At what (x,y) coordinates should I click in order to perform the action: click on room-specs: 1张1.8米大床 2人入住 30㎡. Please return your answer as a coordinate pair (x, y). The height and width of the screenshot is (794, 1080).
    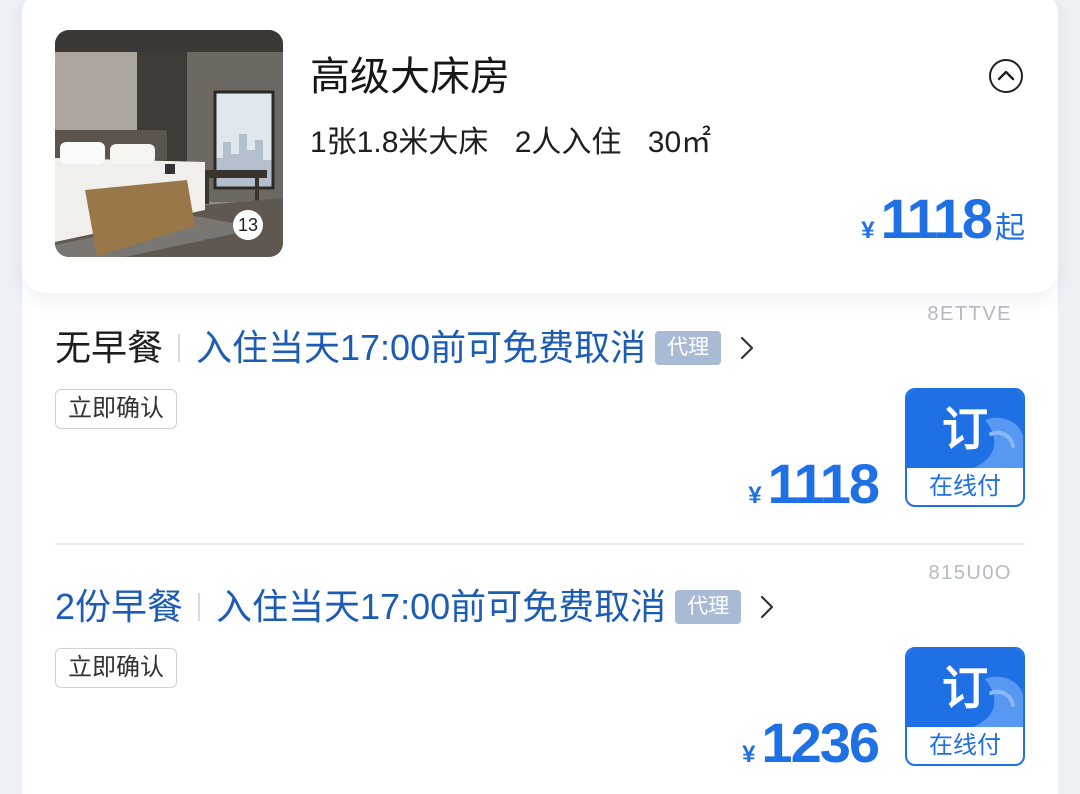
    Looking at the image, I should click on (519, 143).